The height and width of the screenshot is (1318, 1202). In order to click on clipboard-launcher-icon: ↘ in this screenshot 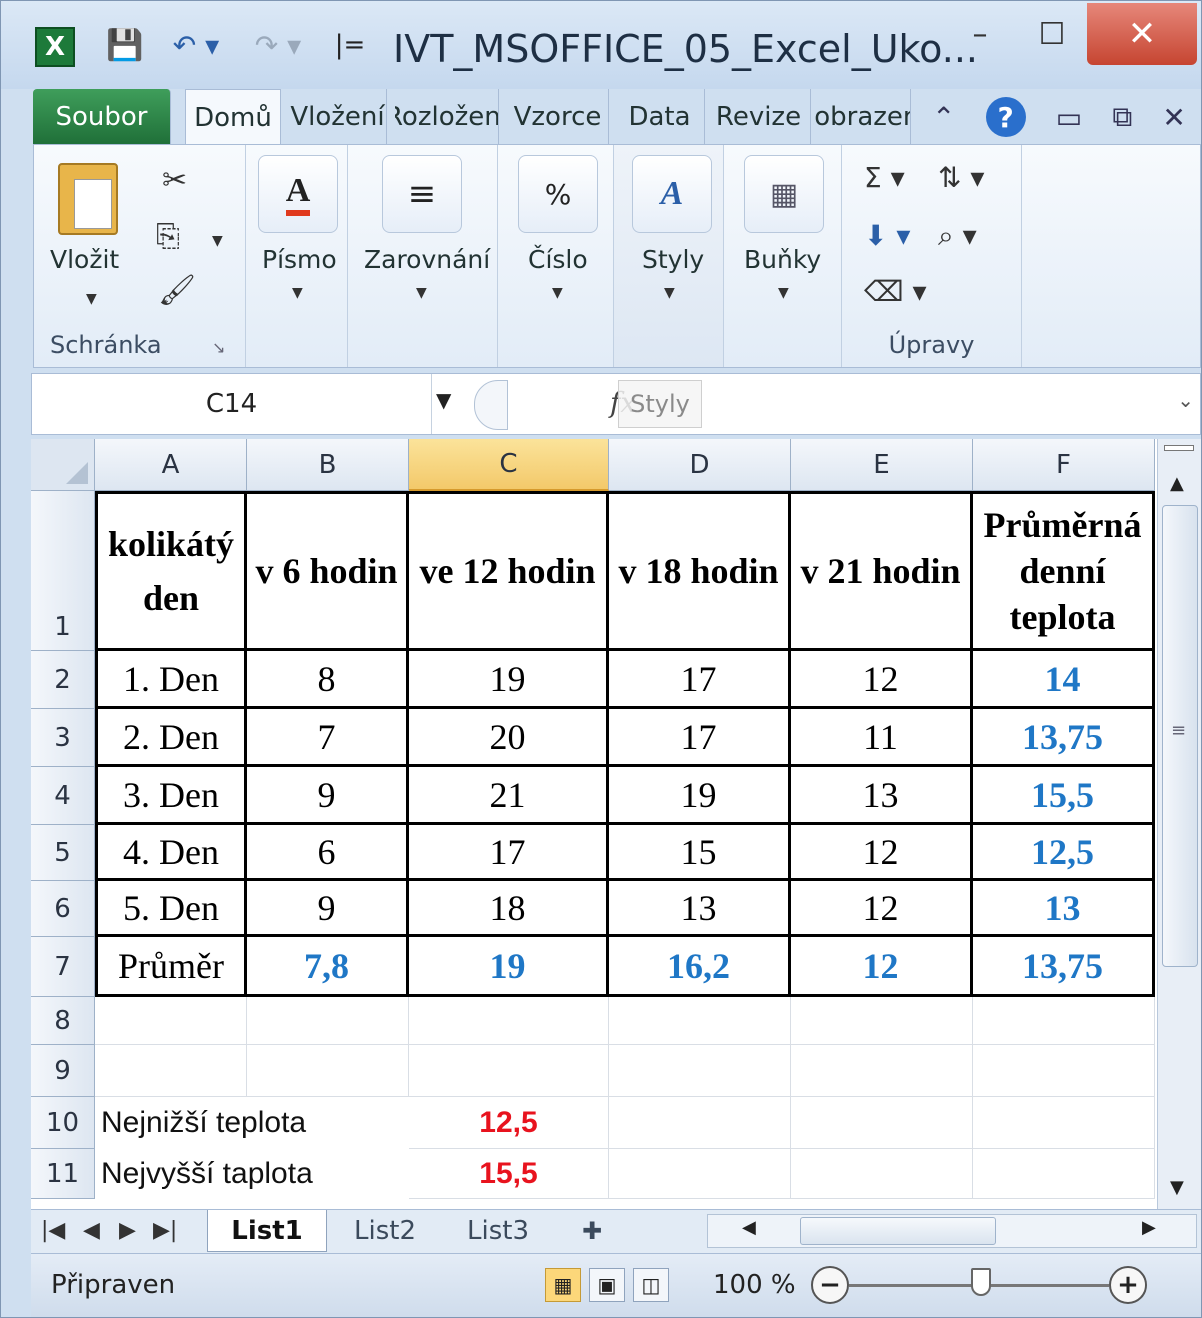, I will do `click(218, 347)`.